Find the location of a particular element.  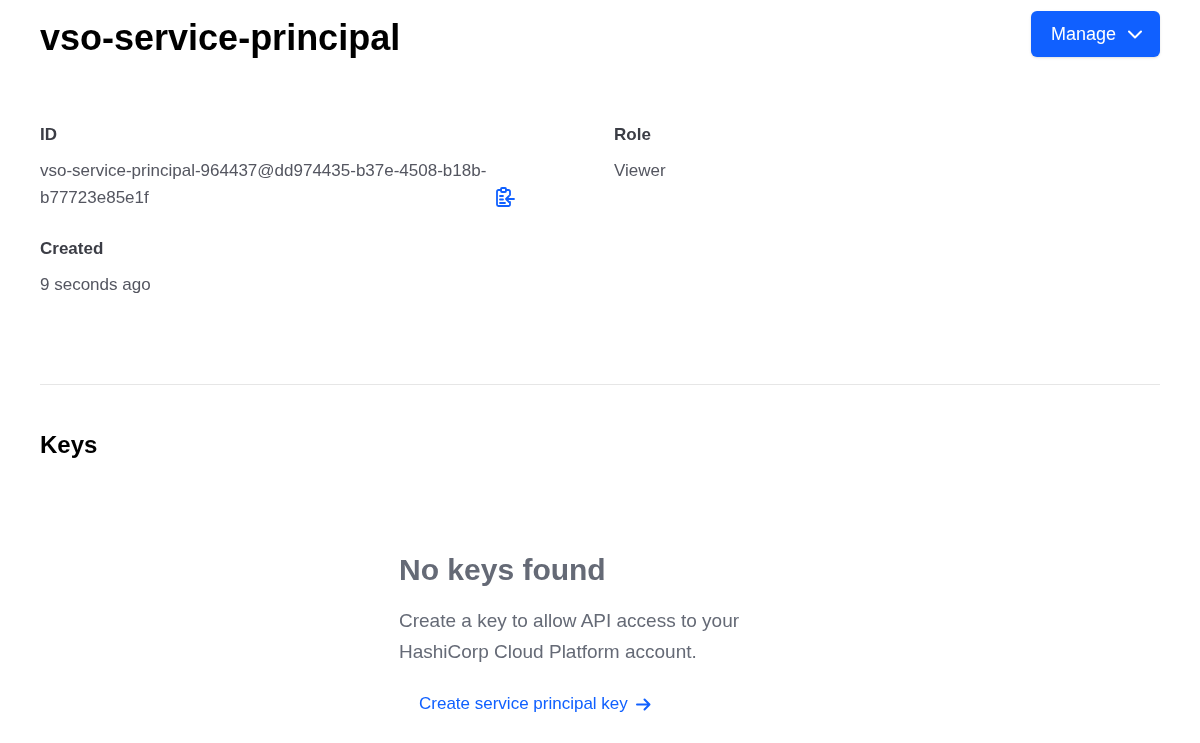

field-value: vso-service-principal-964437@dd974435-b37e-4508-b18b-b77723e85e1f is located at coordinates (264, 184).